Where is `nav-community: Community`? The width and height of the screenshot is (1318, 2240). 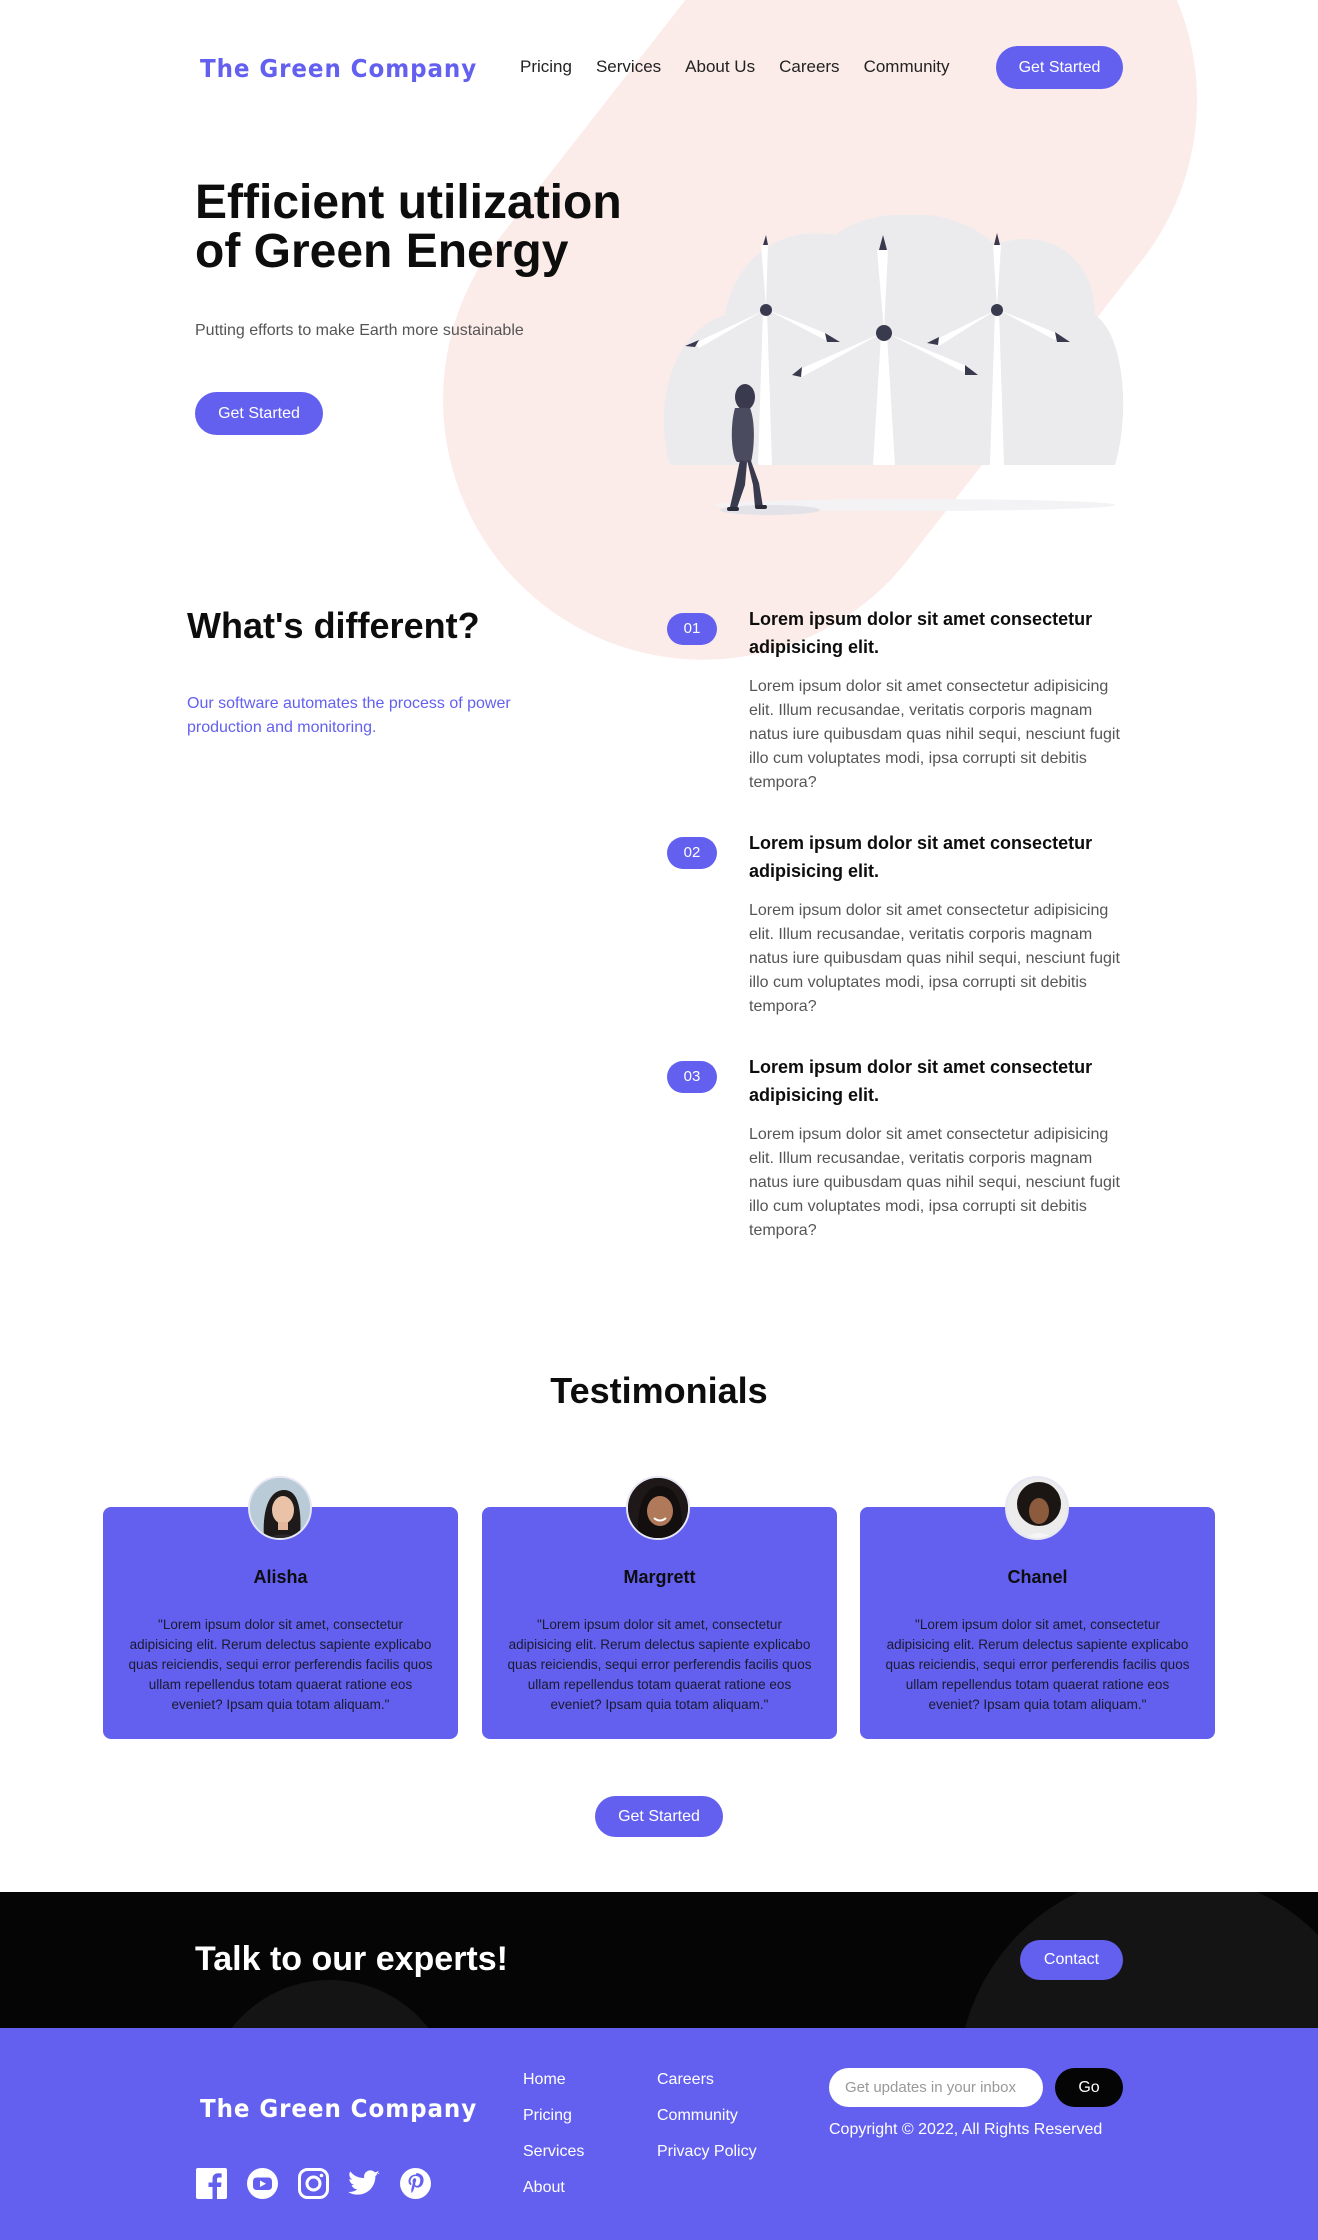 nav-community: Community is located at coordinates (907, 67).